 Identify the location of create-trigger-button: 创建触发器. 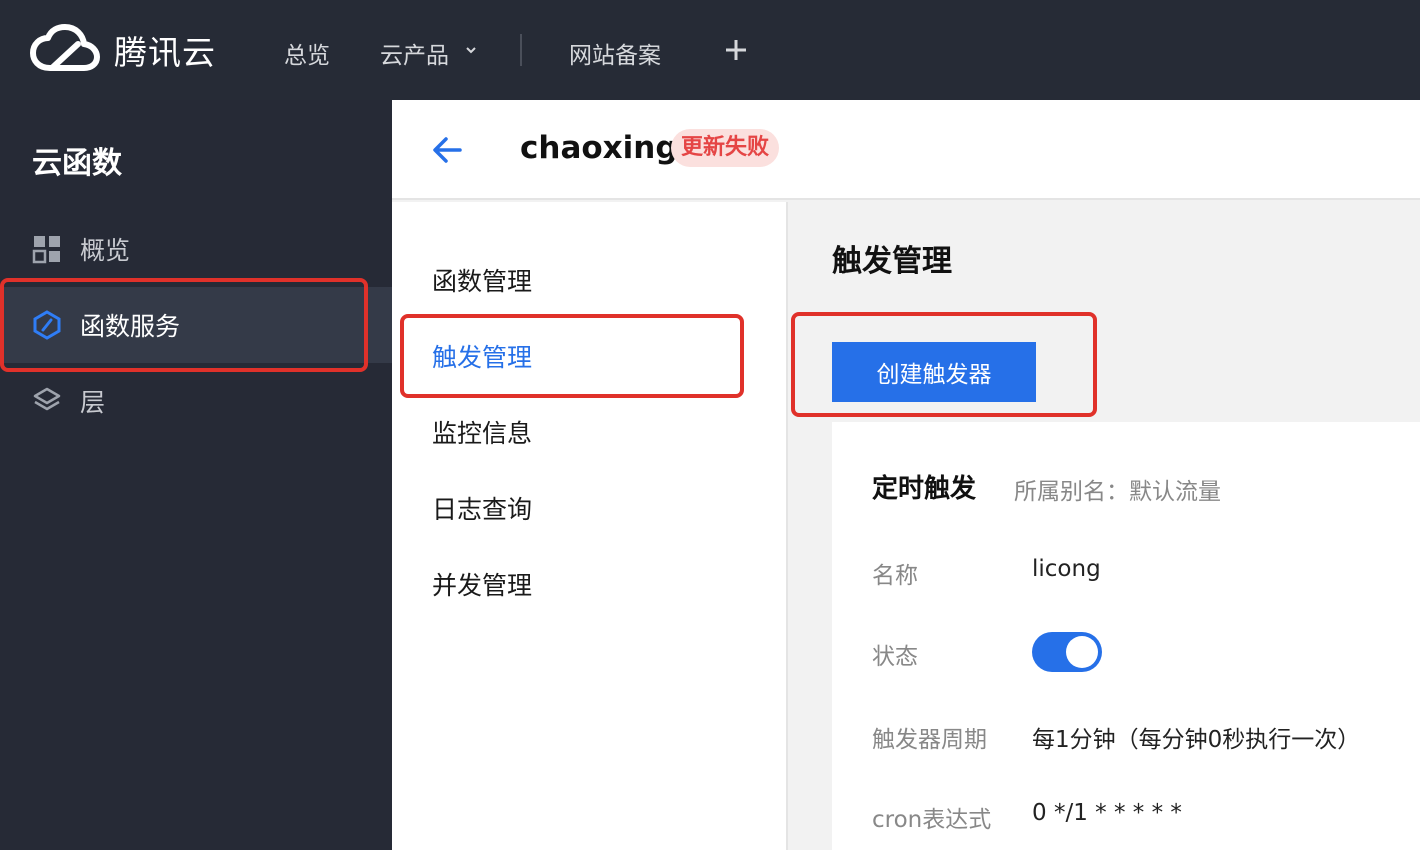
(934, 372).